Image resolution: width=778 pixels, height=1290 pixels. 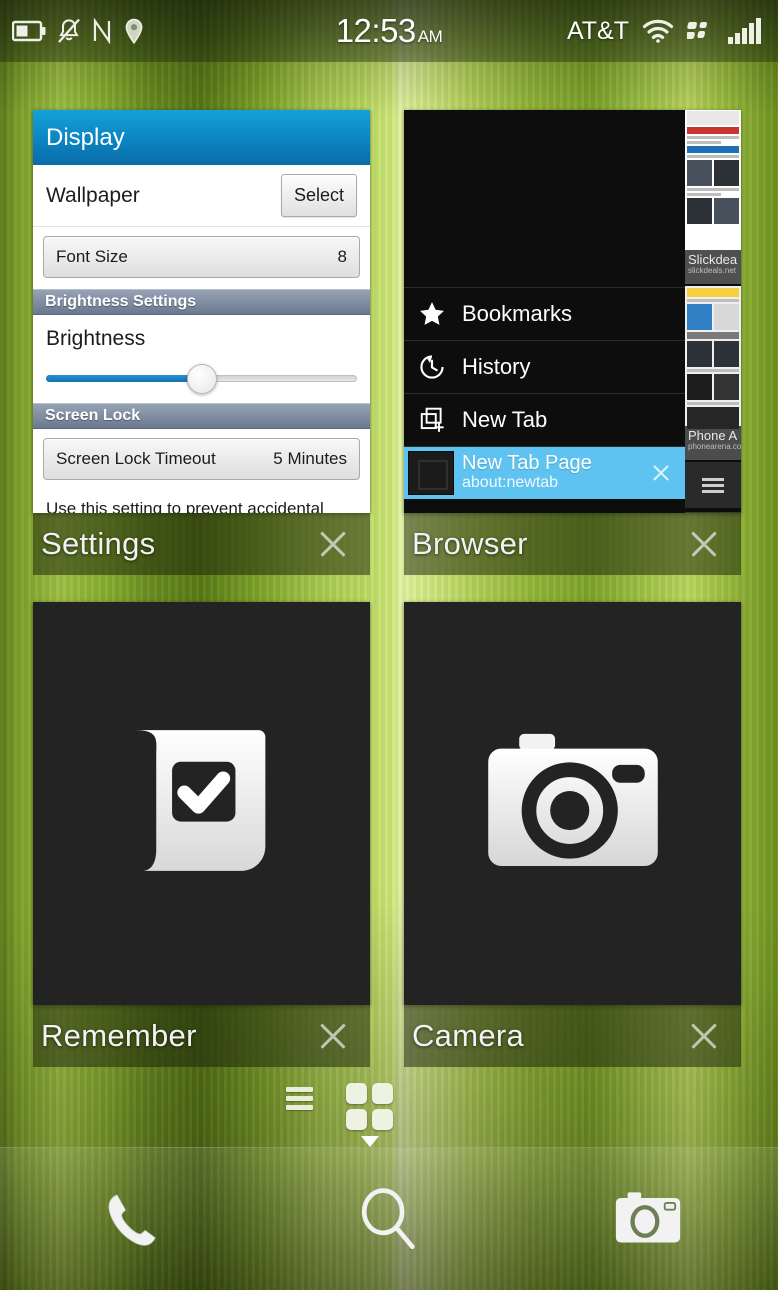 I want to click on settings-header-title: Display, so click(x=85, y=137).